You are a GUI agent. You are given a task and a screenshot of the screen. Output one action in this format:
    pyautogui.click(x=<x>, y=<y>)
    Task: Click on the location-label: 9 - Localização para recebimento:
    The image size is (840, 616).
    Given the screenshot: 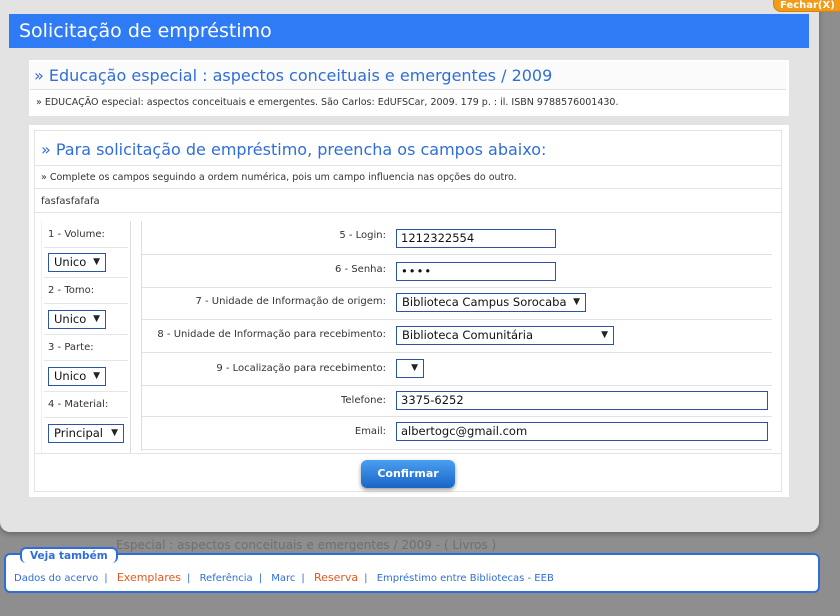 What is the action you would take?
    pyautogui.click(x=301, y=368)
    